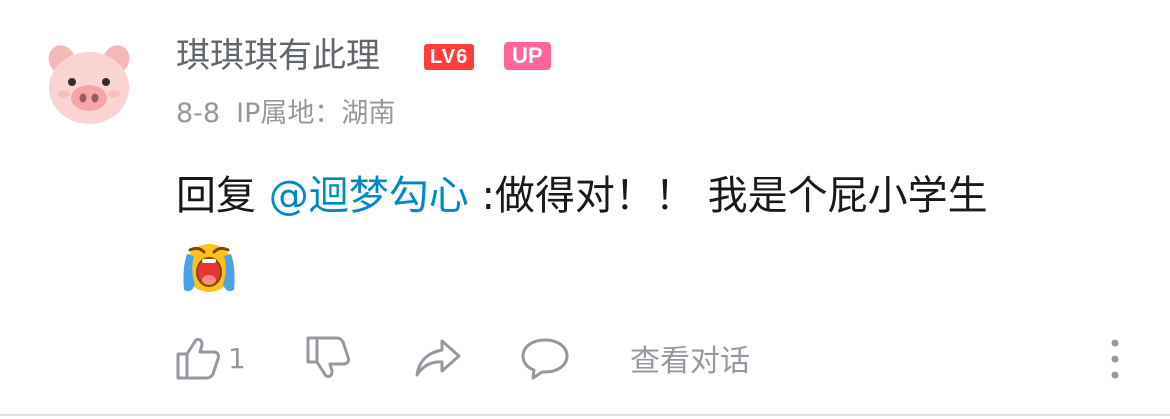 The height and width of the screenshot is (419, 1170). Describe the element at coordinates (237, 358) in the screenshot. I see `like-count: 1` at that location.